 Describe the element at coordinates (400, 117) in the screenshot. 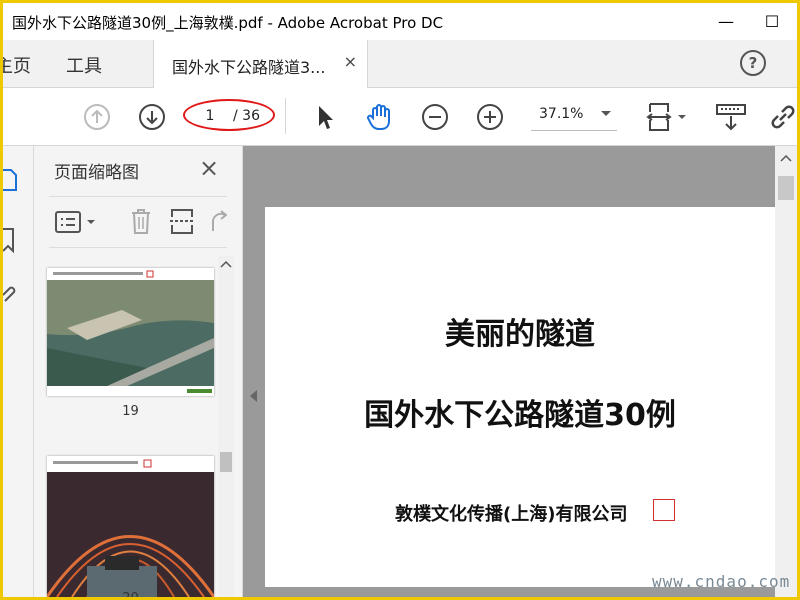

I see `toolbar: 1 / 36 37.1%` at that location.